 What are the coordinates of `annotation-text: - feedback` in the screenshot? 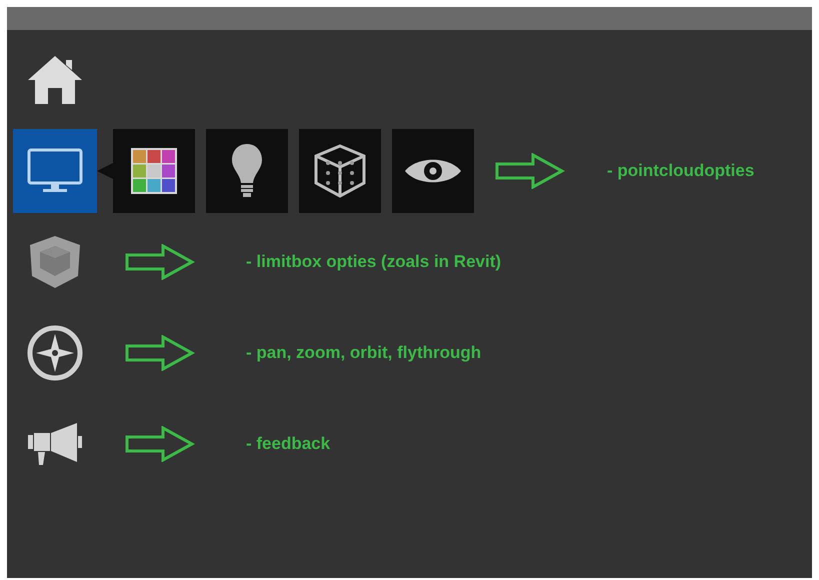 It's located at (288, 444).